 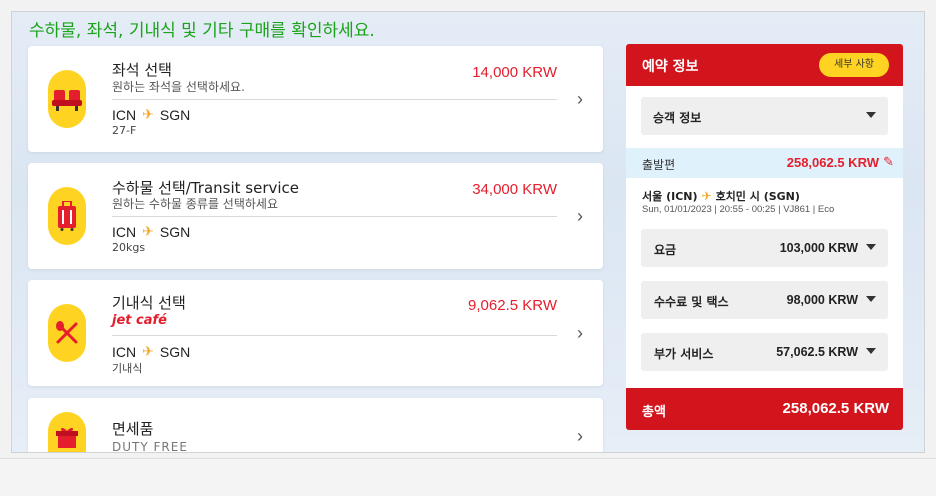 I want to click on luggage-icon, so click(x=67, y=216).